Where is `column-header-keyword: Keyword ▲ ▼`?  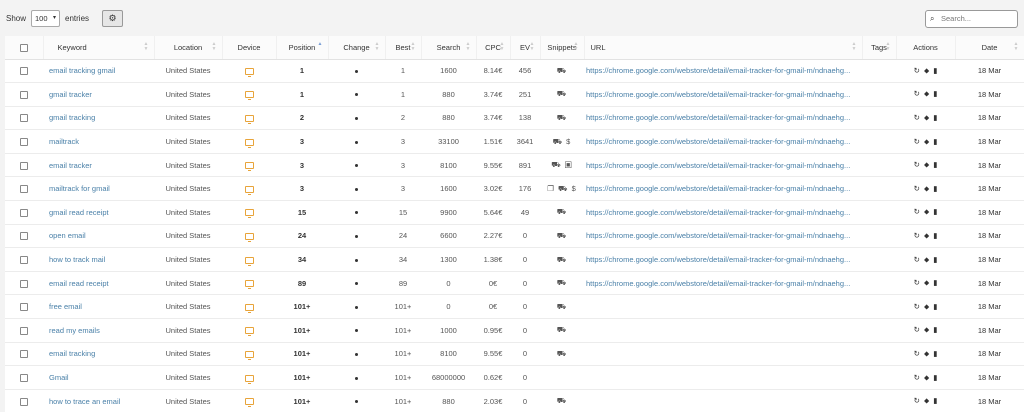 column-header-keyword: Keyword ▲ ▼ is located at coordinates (99, 48).